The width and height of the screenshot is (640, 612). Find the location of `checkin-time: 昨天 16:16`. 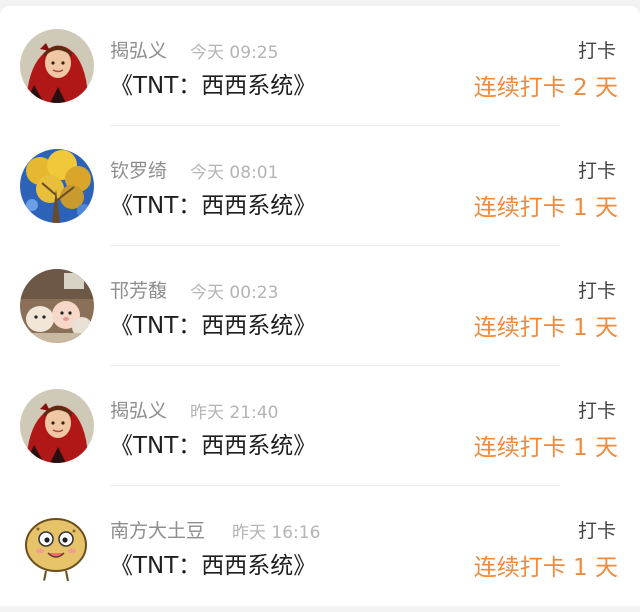

checkin-time: 昨天 16:16 is located at coordinates (276, 533).